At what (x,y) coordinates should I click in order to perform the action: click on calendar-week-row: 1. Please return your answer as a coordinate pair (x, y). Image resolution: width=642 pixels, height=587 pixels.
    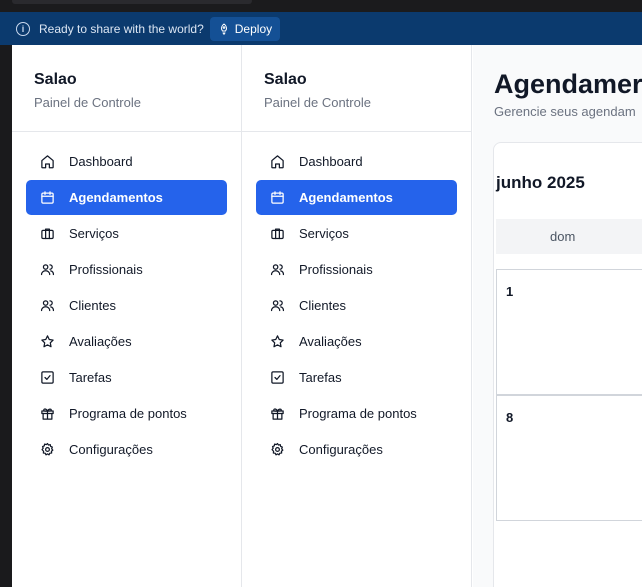
    Looking at the image, I should click on (569, 332).